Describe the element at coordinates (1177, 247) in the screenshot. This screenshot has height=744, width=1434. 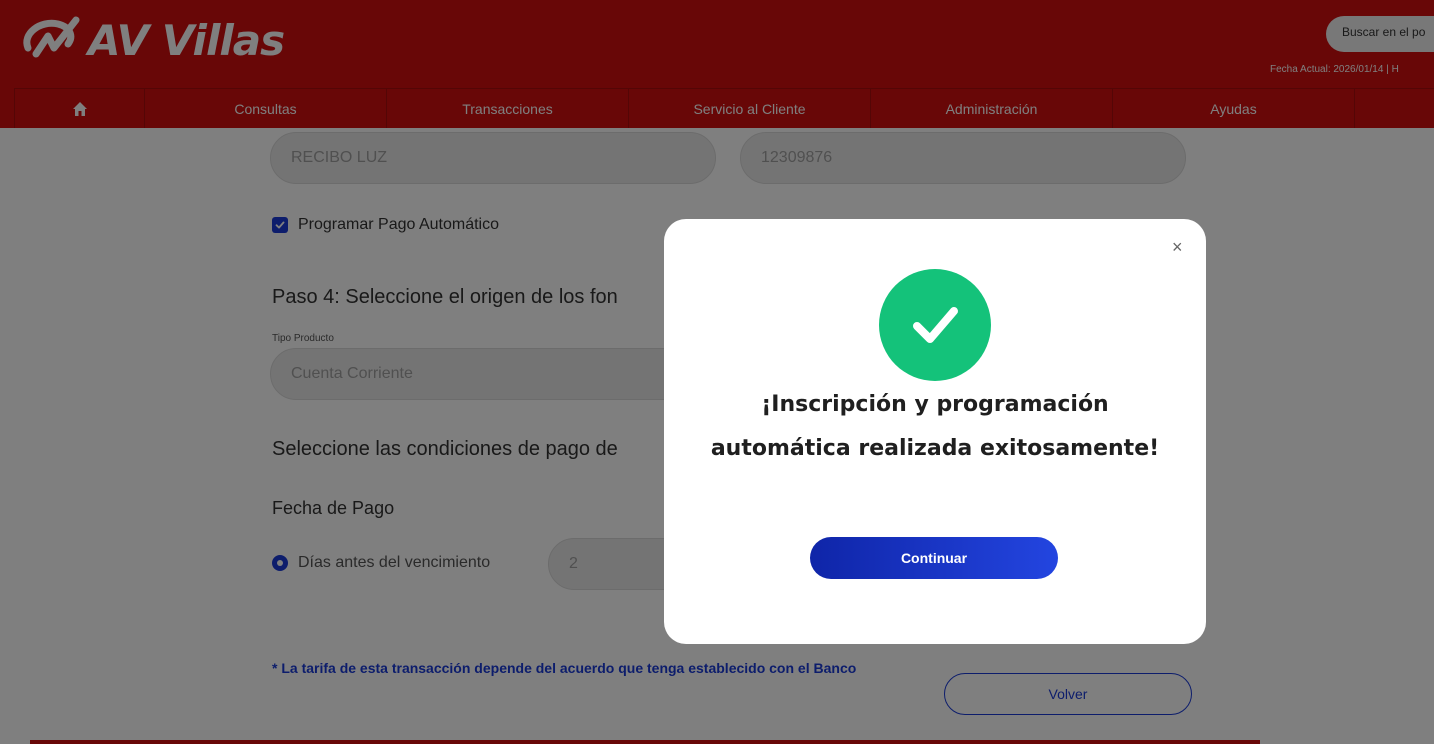
I see `close-icon: ×` at that location.